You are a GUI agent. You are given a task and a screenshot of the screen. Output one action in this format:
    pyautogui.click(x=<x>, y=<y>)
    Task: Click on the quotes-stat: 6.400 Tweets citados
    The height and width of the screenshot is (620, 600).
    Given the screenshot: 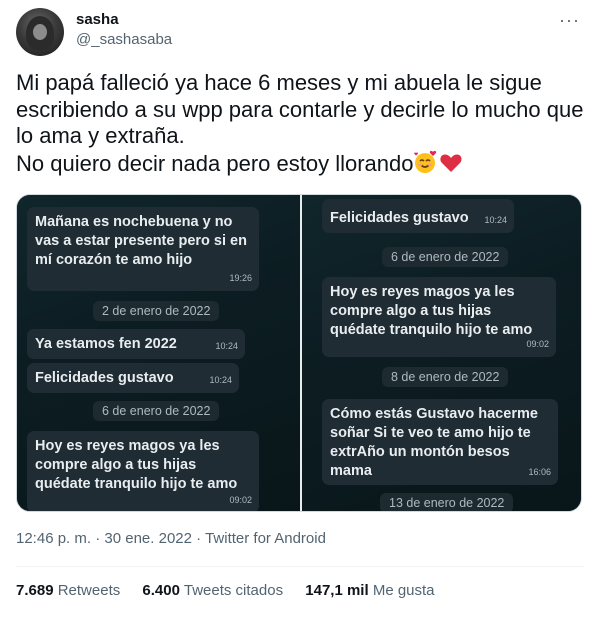 What is the action you would take?
    pyautogui.click(x=212, y=590)
    